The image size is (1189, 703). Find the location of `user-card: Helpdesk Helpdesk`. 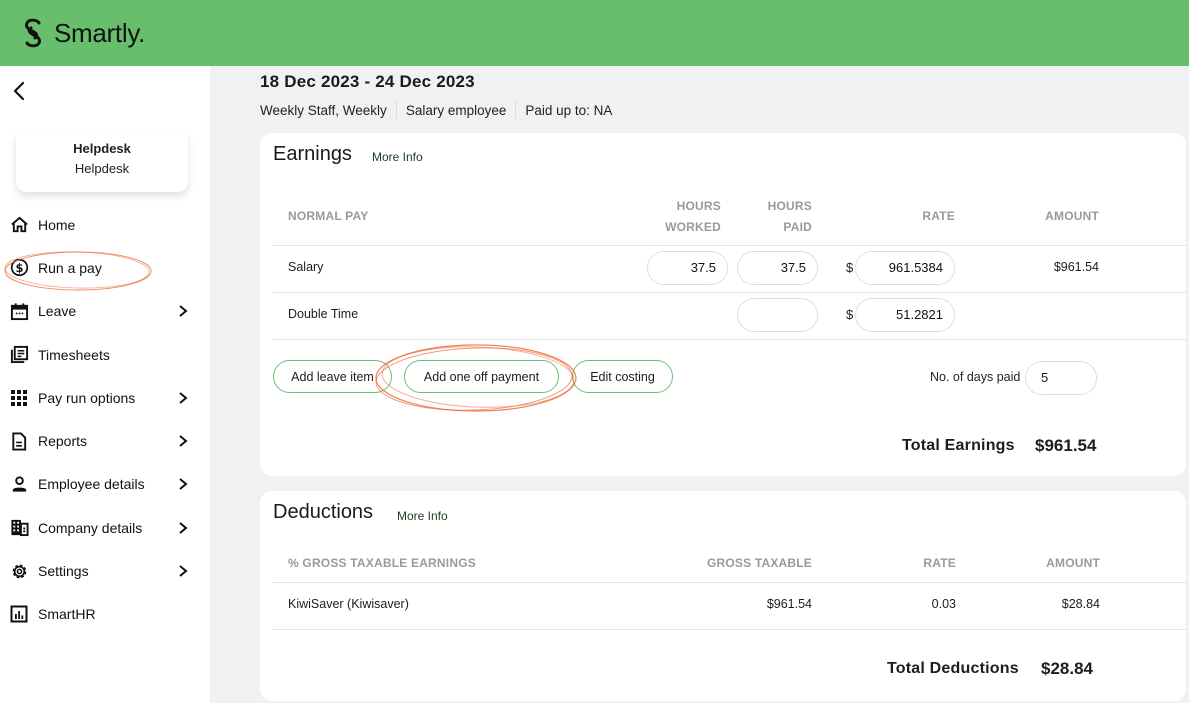

user-card: Helpdesk Helpdesk is located at coordinates (102, 161).